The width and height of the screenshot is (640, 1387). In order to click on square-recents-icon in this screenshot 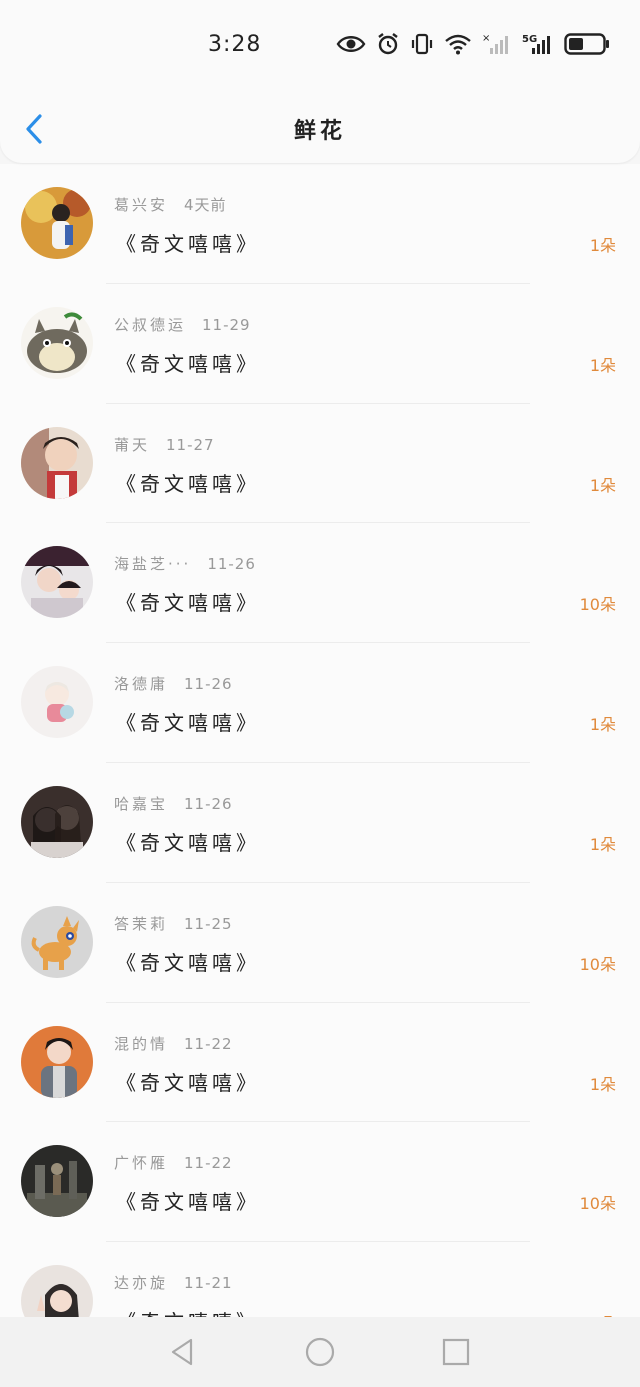, I will do `click(456, 1352)`.